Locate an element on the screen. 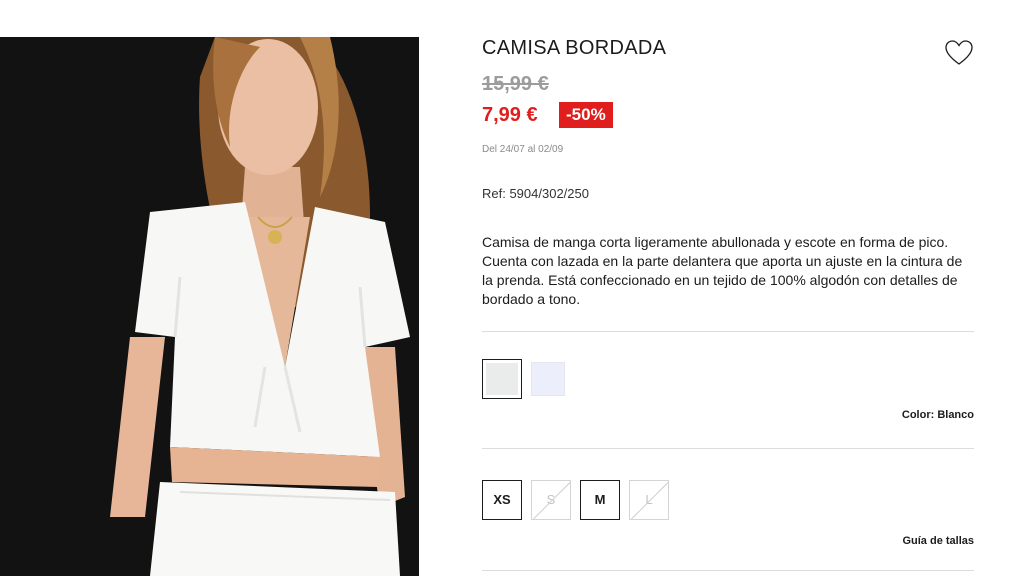  size-xs-button: XS is located at coordinates (502, 500).